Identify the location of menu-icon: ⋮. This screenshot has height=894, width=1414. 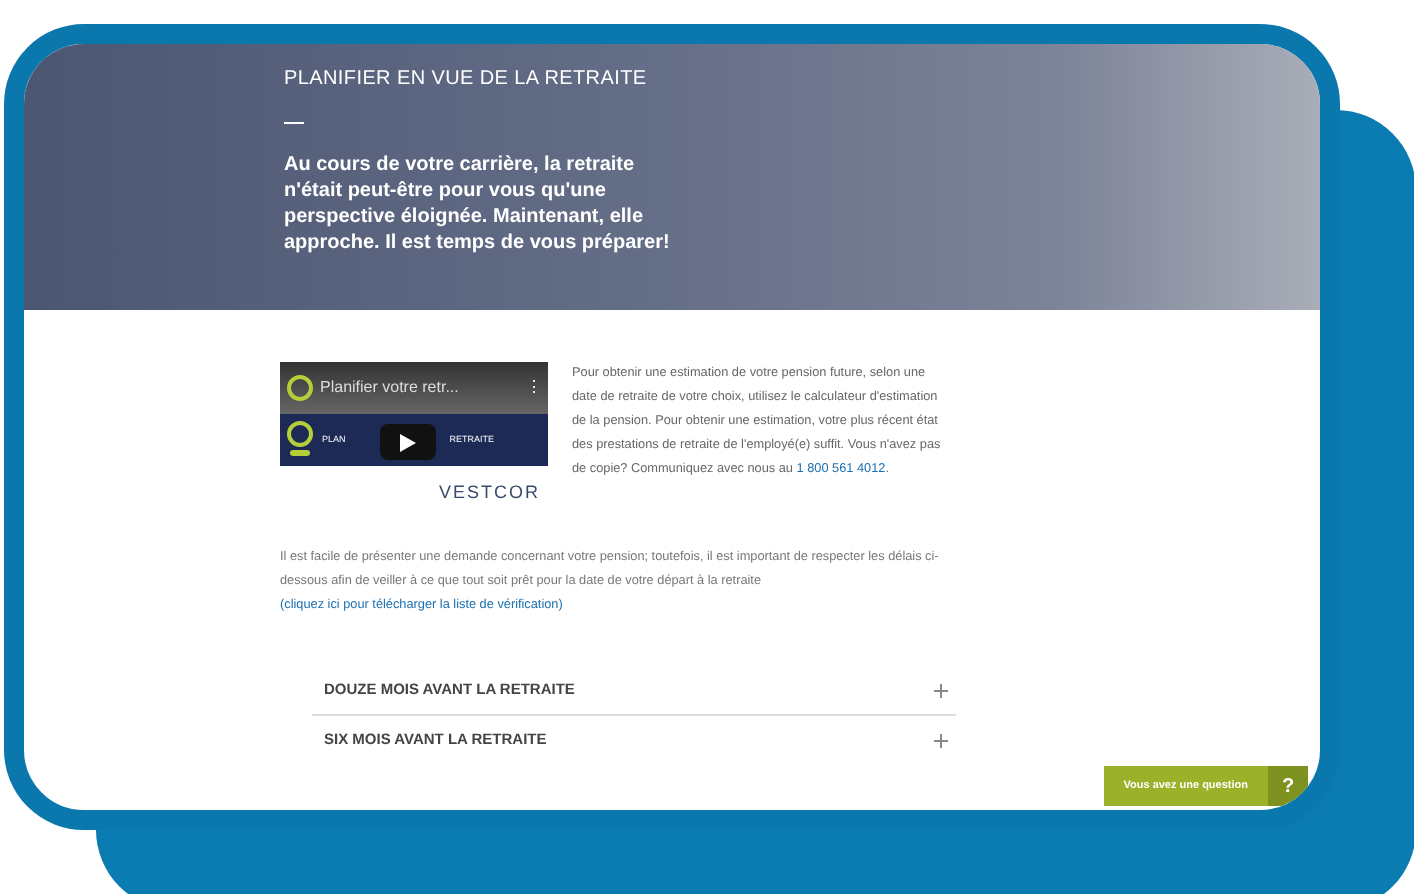
(534, 388).